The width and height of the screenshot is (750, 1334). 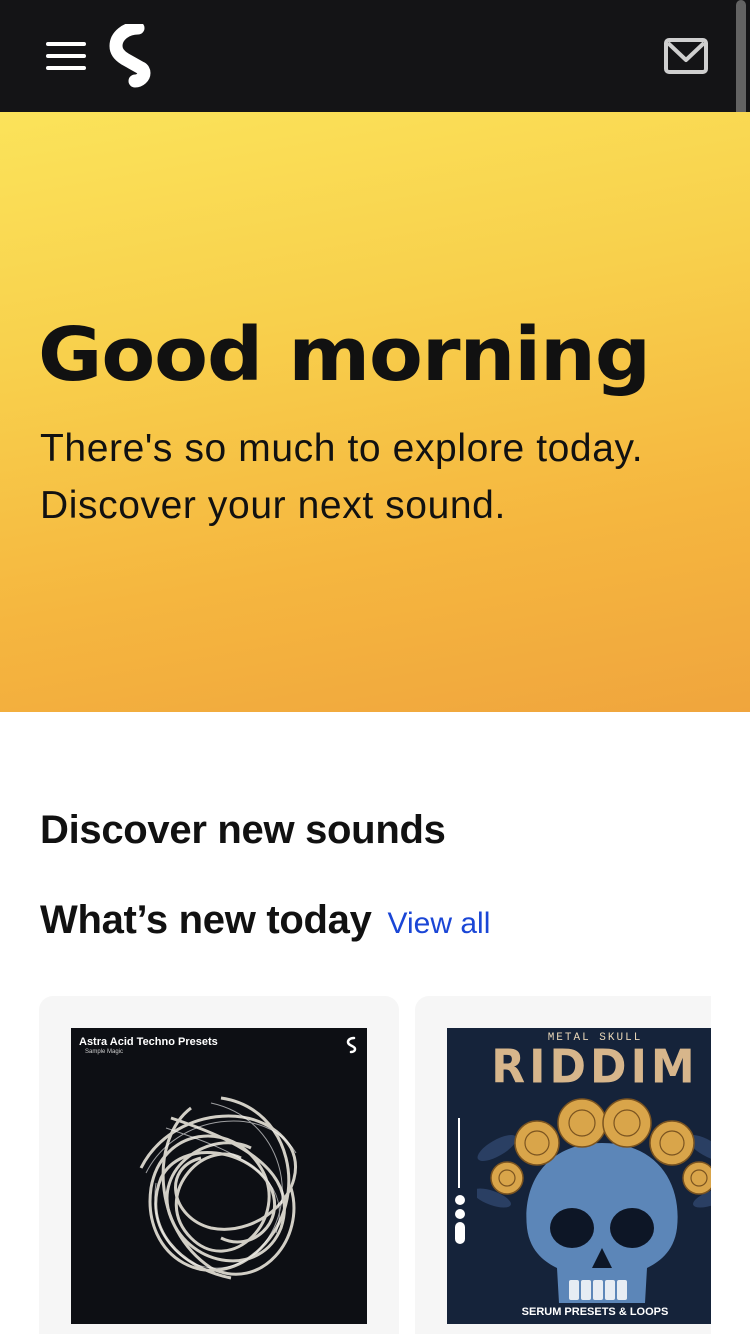 I want to click on splice-logo-icon, so click(x=133, y=55).